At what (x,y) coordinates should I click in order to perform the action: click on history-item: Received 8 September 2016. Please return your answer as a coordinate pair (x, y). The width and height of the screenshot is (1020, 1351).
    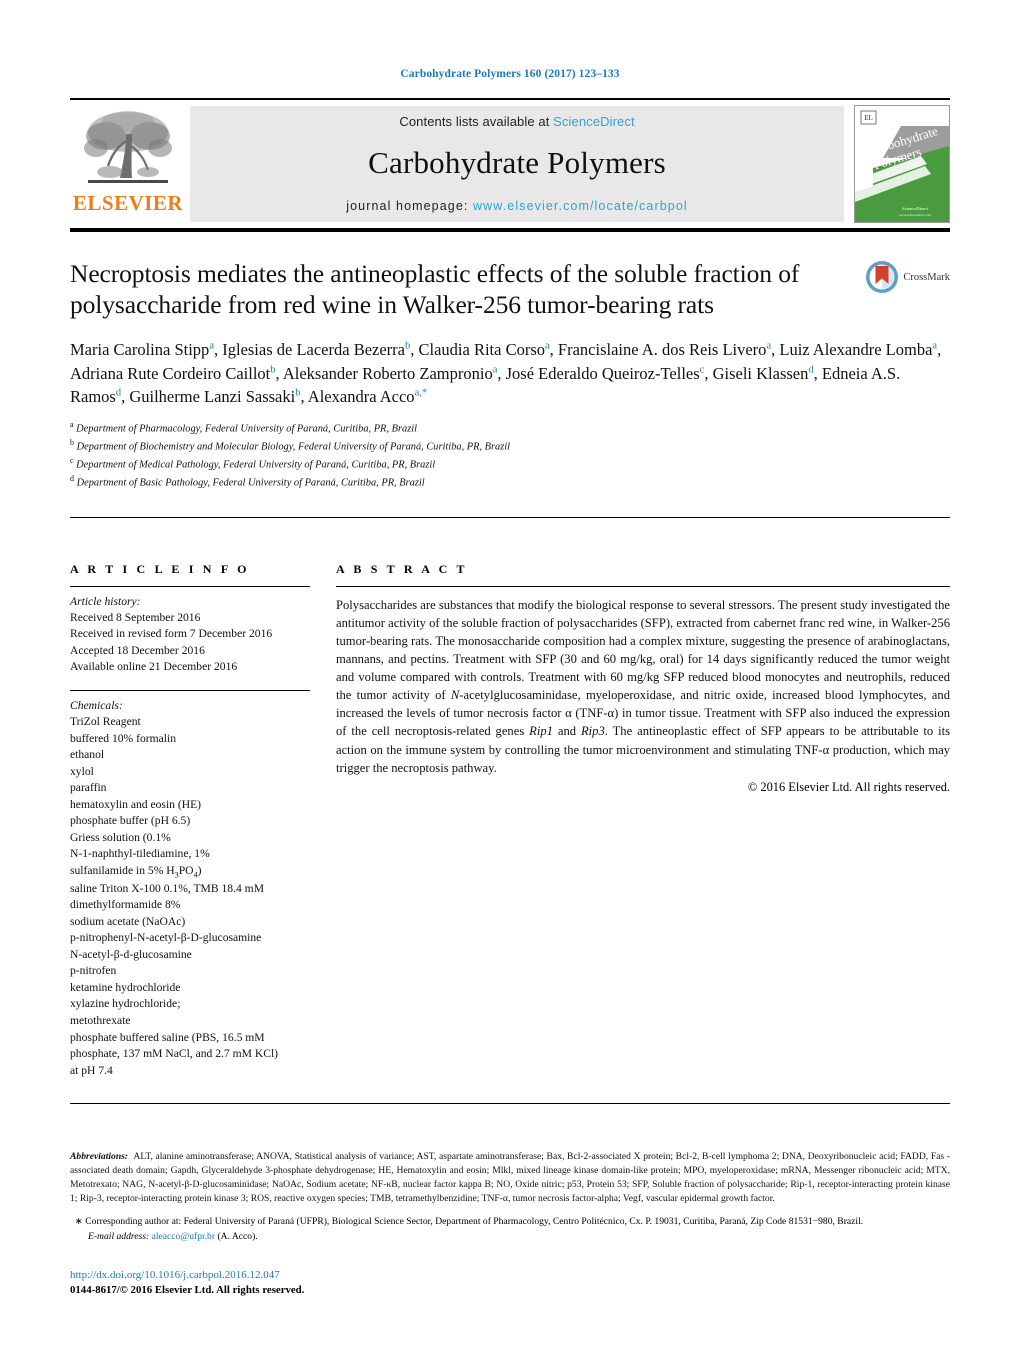
    Looking at the image, I should click on (135, 617).